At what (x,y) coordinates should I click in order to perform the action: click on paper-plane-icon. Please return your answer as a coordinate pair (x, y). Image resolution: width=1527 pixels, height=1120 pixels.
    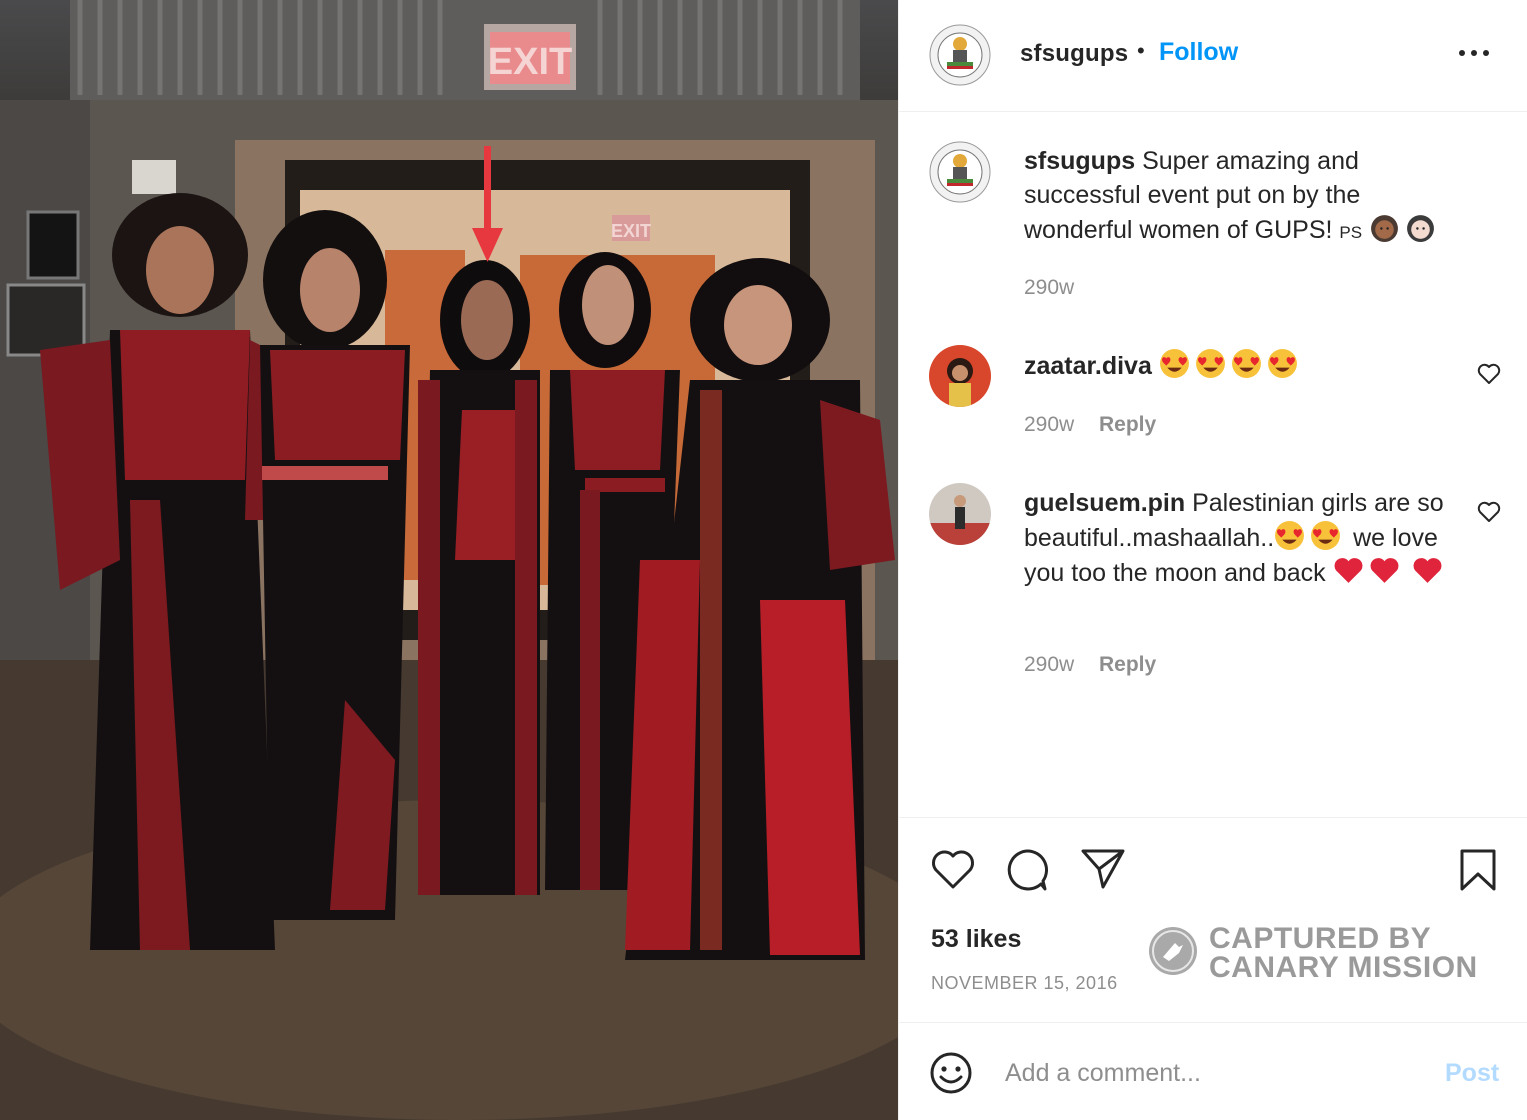
    Looking at the image, I should click on (1103, 869).